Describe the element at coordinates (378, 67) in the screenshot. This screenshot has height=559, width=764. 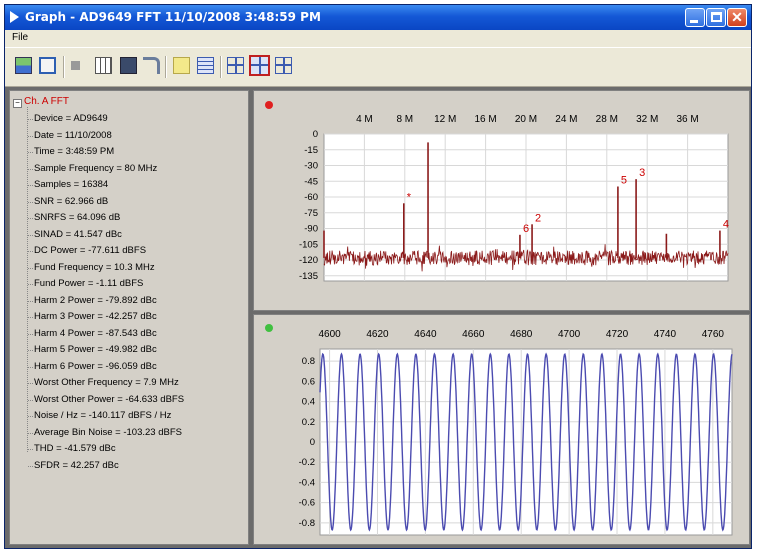
I see `toolbar` at that location.